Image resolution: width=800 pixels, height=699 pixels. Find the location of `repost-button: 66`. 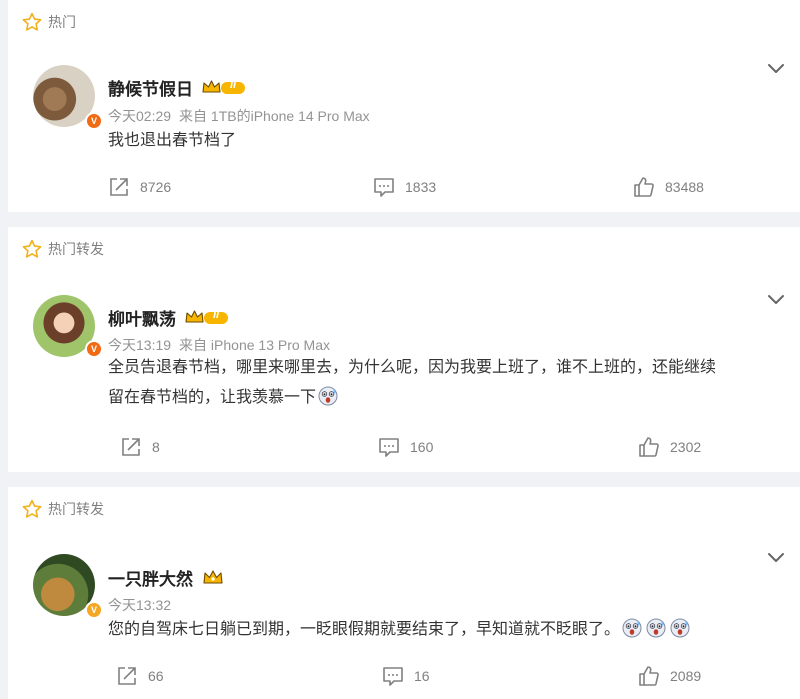

repost-button: 66 is located at coordinates (140, 676).